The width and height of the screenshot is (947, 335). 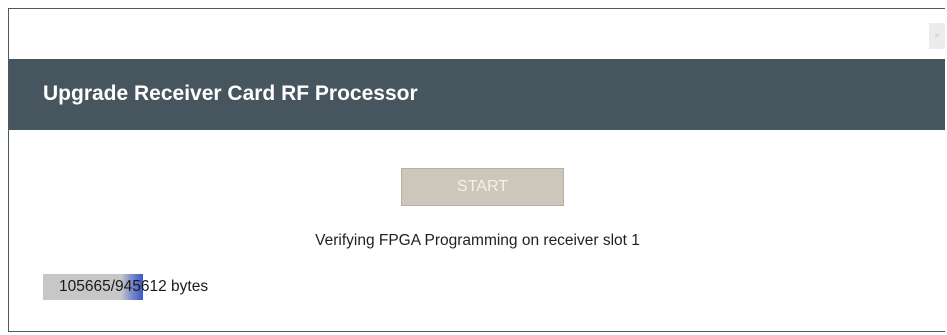 I want to click on dialog-title: Upgrade Receiver Card RF Processor, so click(x=230, y=93).